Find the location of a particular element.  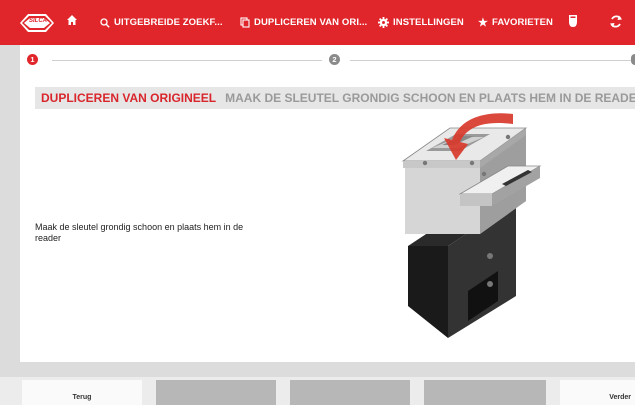

search-icon is located at coordinates (105, 22).